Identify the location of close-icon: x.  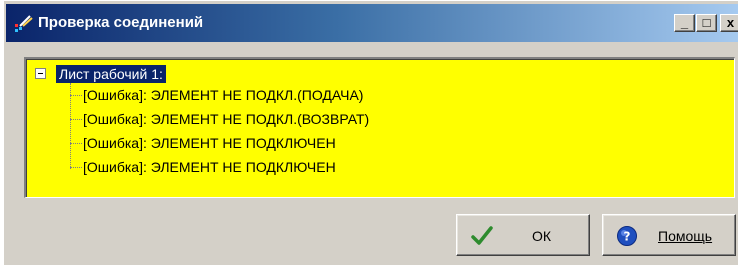
(730, 22).